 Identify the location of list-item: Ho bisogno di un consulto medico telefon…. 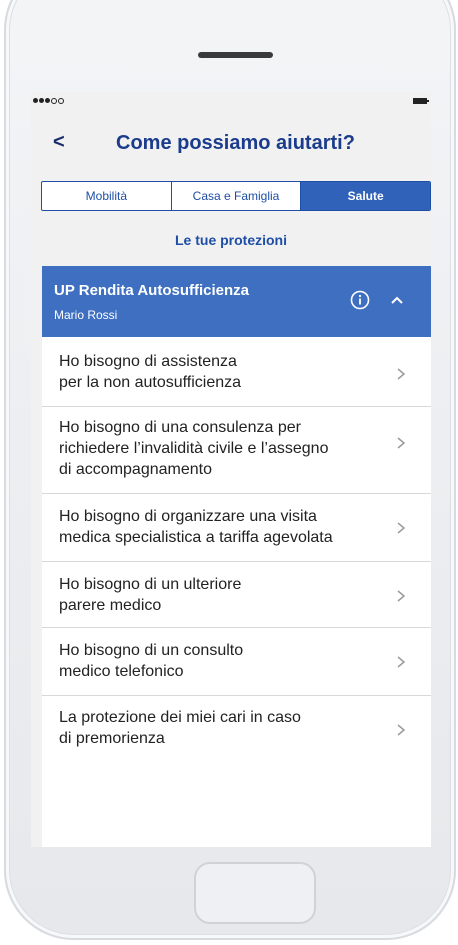
(236, 662).